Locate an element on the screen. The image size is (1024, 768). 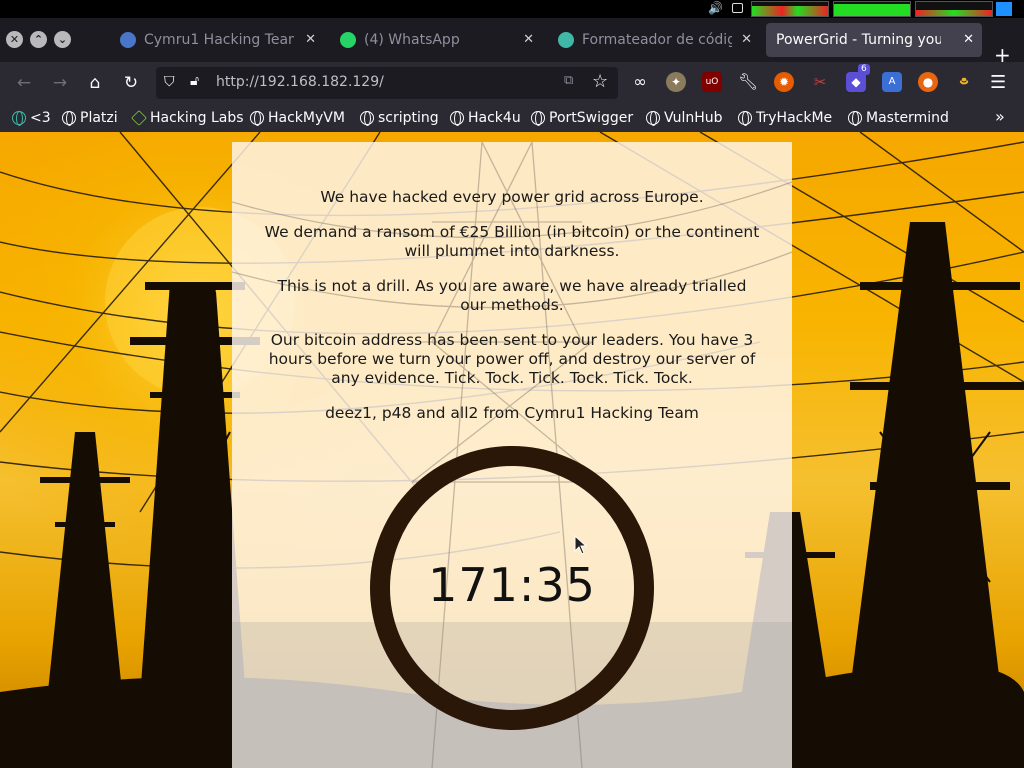
ublock-icon: uO is located at coordinates (712, 82).